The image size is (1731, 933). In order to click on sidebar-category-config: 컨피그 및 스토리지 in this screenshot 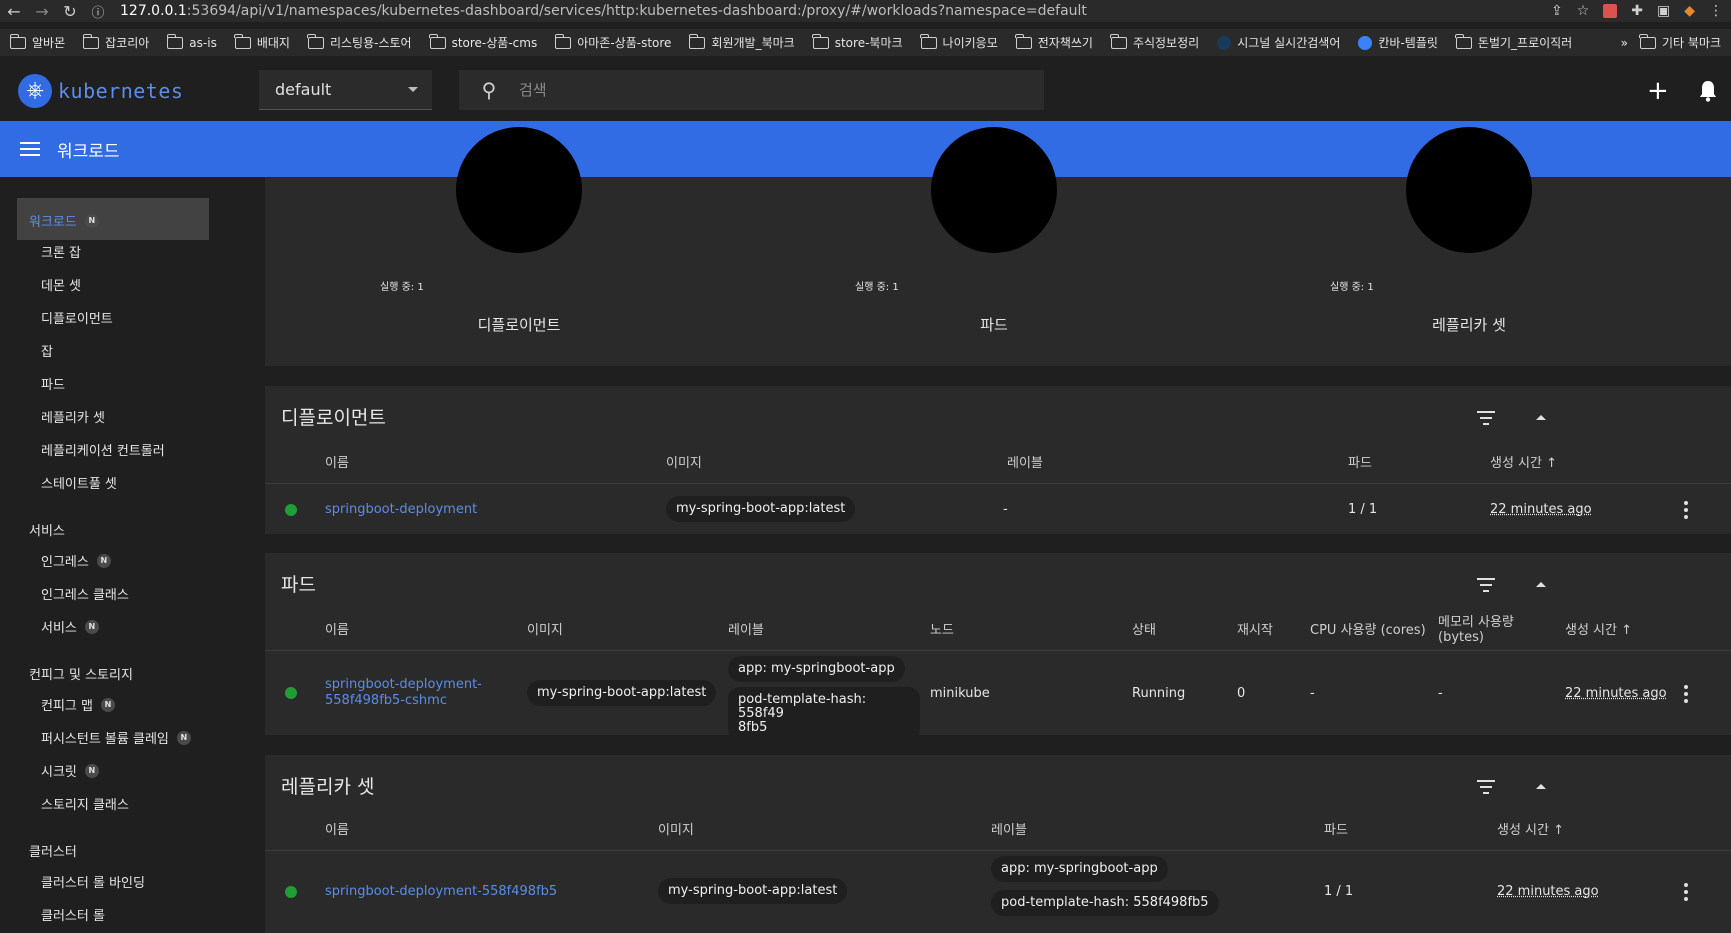, I will do `click(81, 673)`.